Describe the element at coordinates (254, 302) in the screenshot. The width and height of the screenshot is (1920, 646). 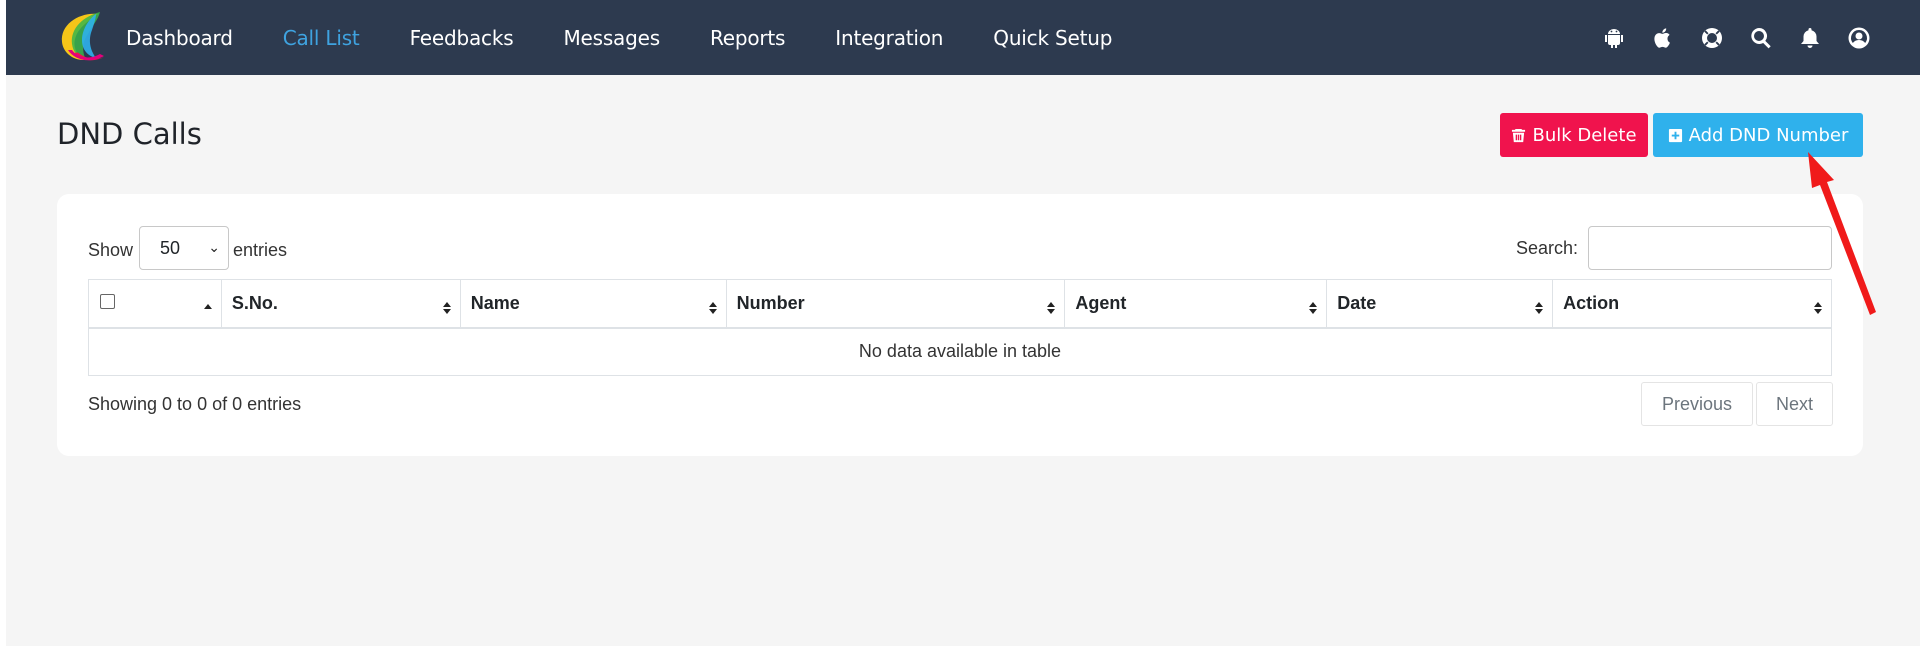
I see `column-sno-label: S.No.` at that location.